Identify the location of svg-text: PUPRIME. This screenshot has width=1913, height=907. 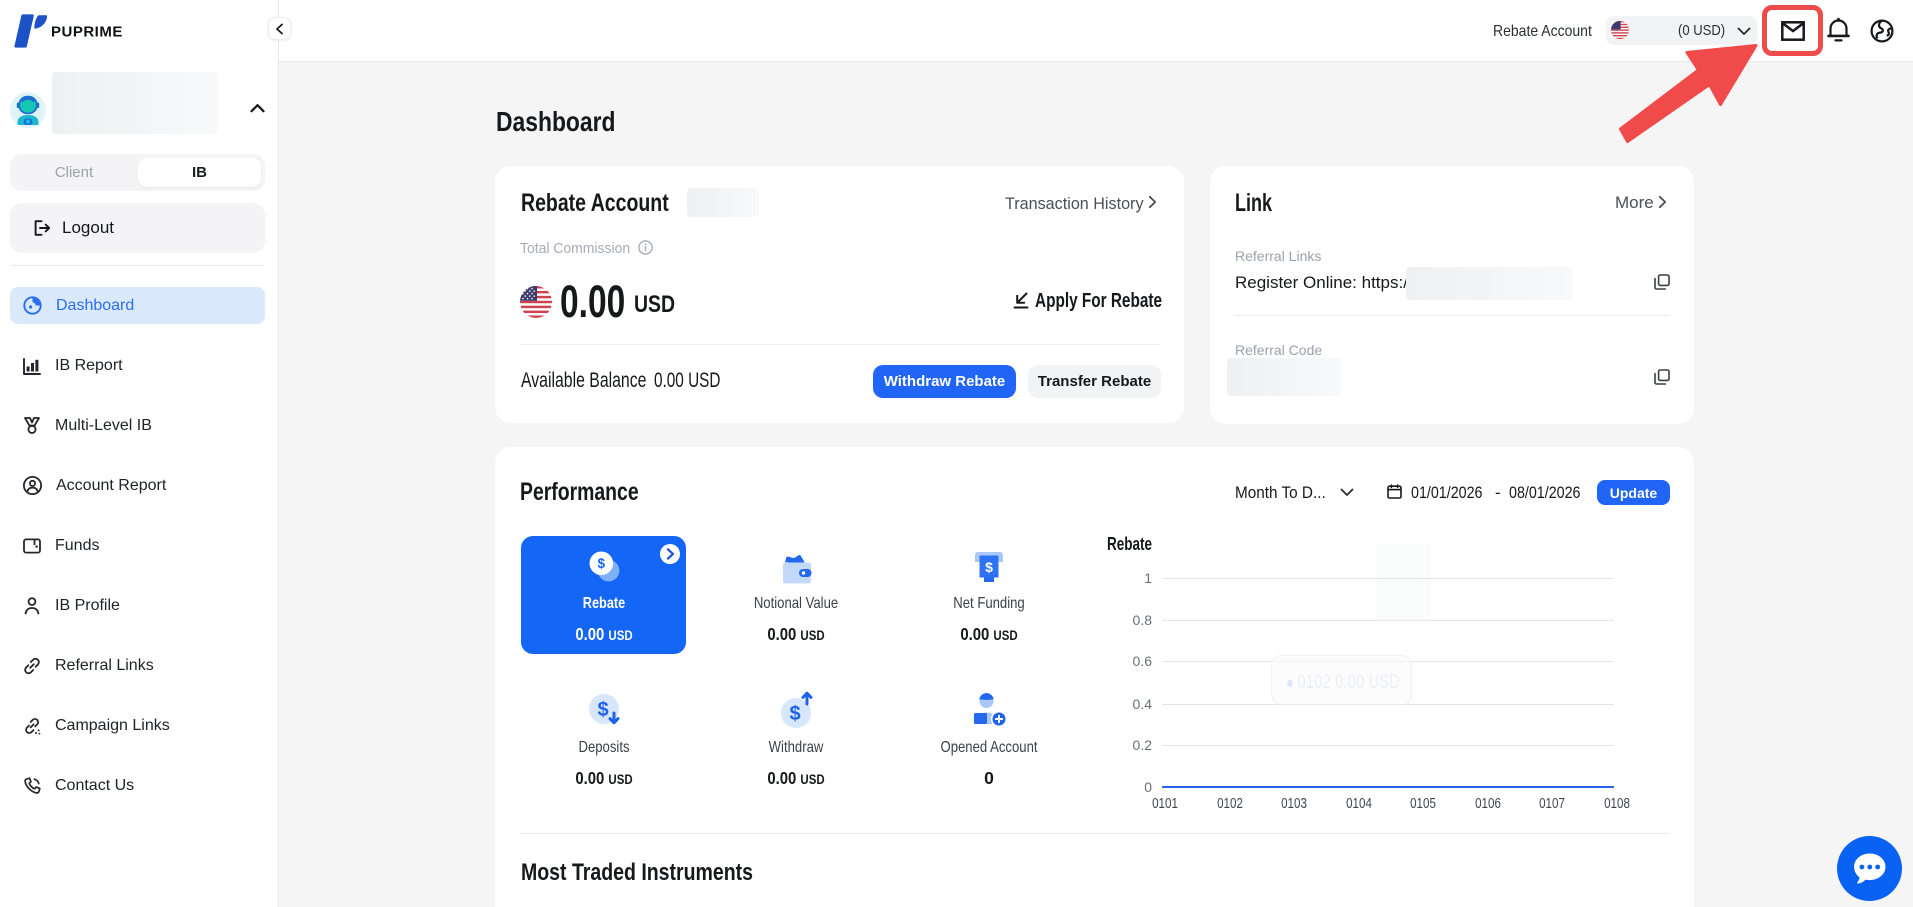
(87, 32).